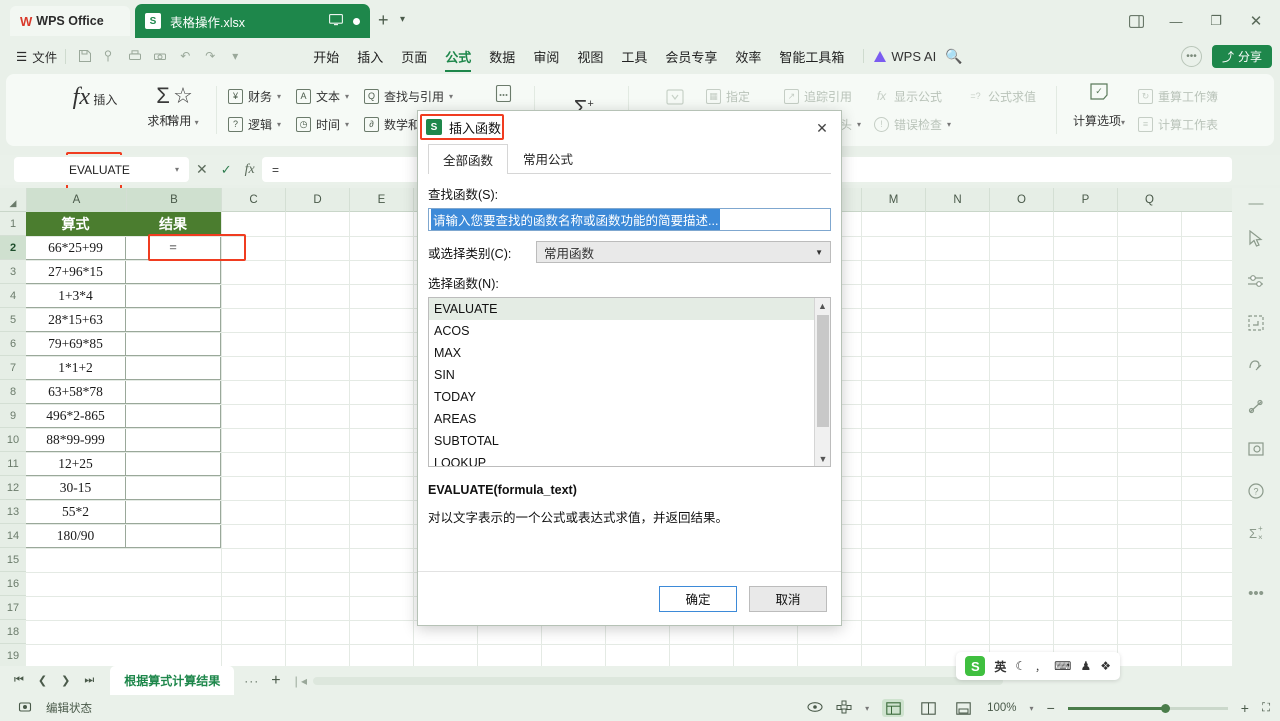  Describe the element at coordinates (322, 96) in the screenshot. I see `text-functions-button: A 文本 ▾` at that location.